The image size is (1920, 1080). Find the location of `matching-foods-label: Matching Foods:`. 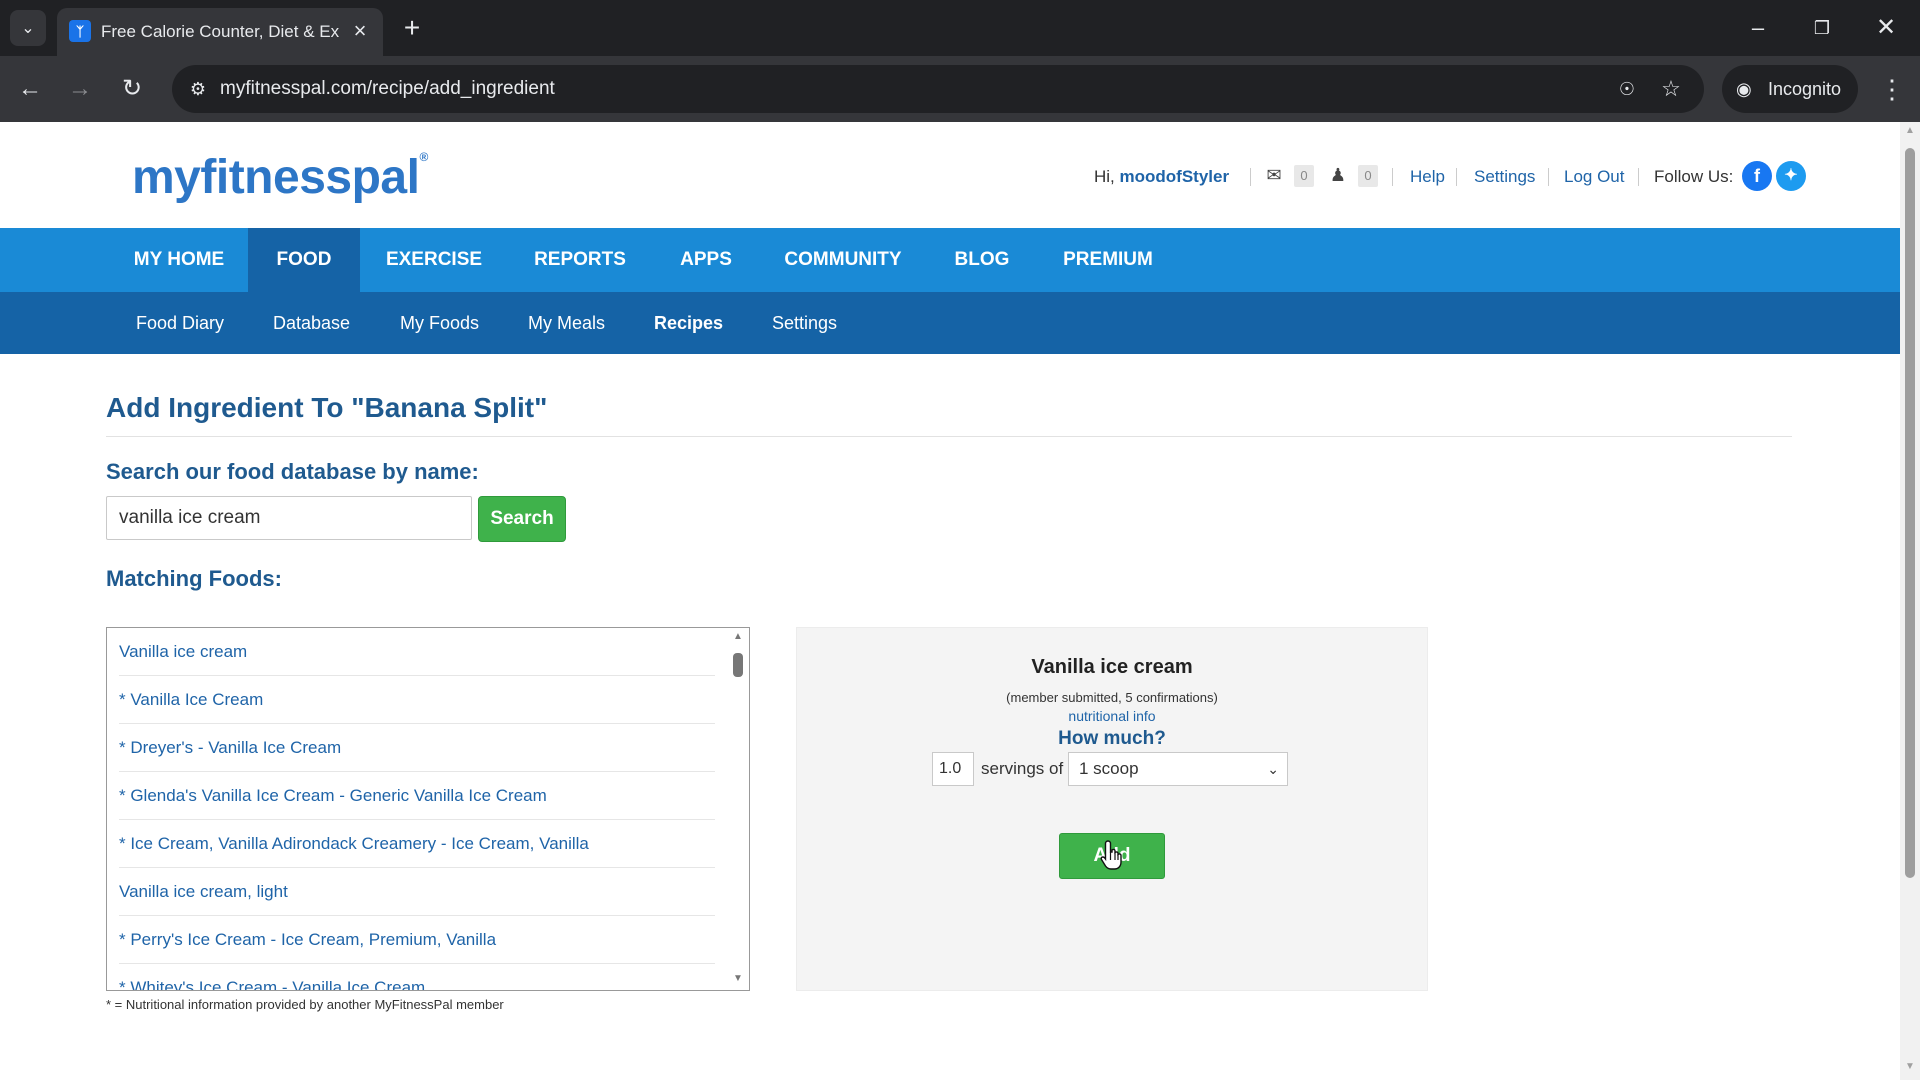

matching-foods-label: Matching Foods: is located at coordinates (194, 578).